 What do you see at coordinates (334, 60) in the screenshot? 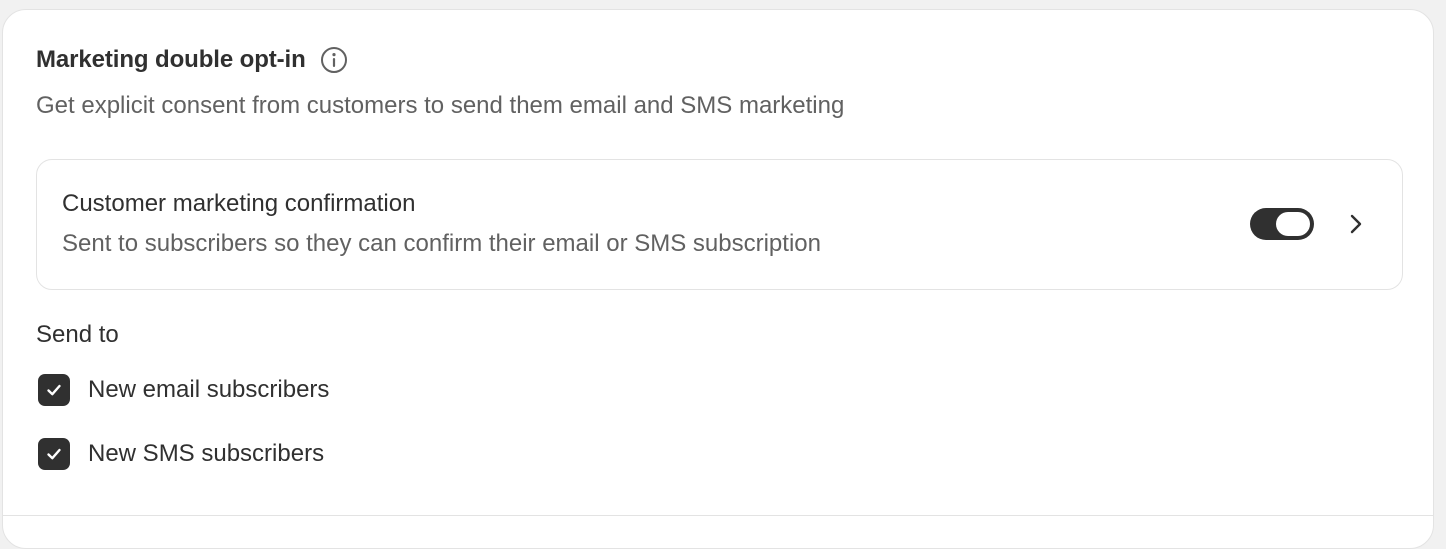
I see `info-icon` at bounding box center [334, 60].